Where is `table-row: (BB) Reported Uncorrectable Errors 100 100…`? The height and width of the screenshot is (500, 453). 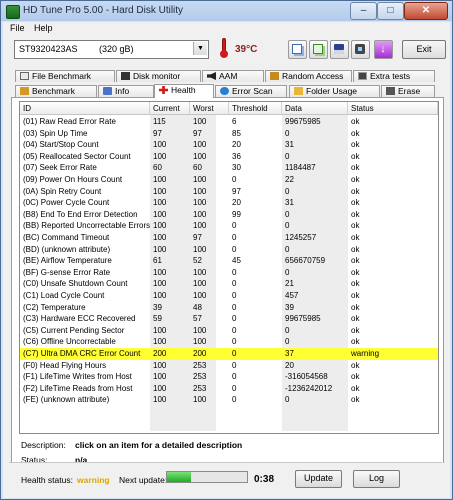 table-row: (BB) Reported Uncorrectable Errors 100 100… is located at coordinates (229, 226).